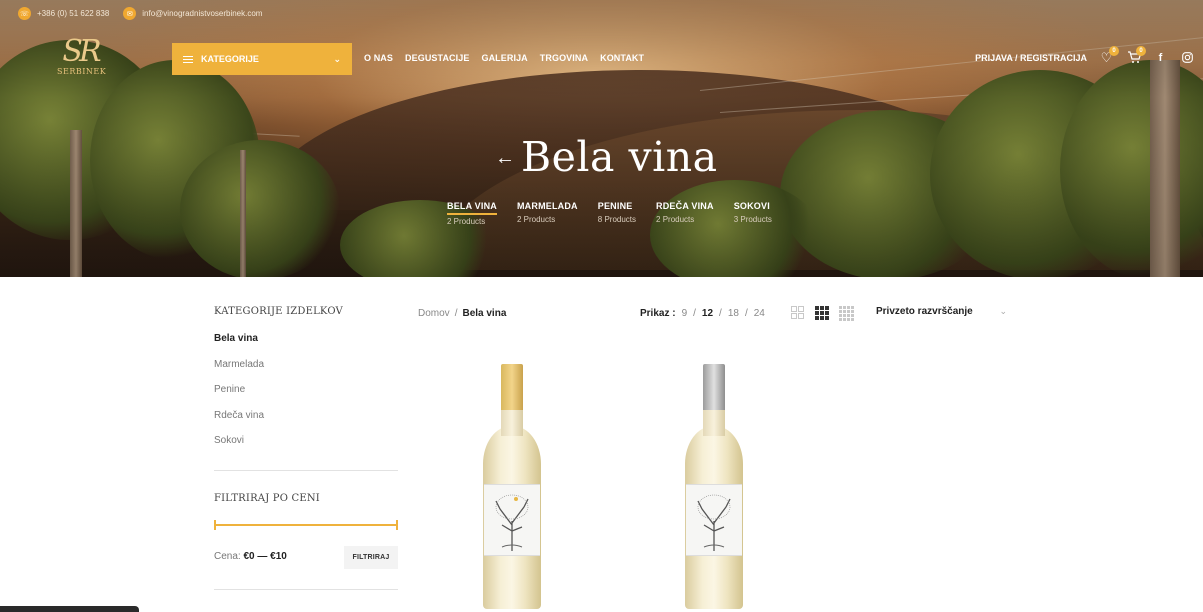  Describe the element at coordinates (24, 13) in the screenshot. I see `phone-icon: ☏` at that location.